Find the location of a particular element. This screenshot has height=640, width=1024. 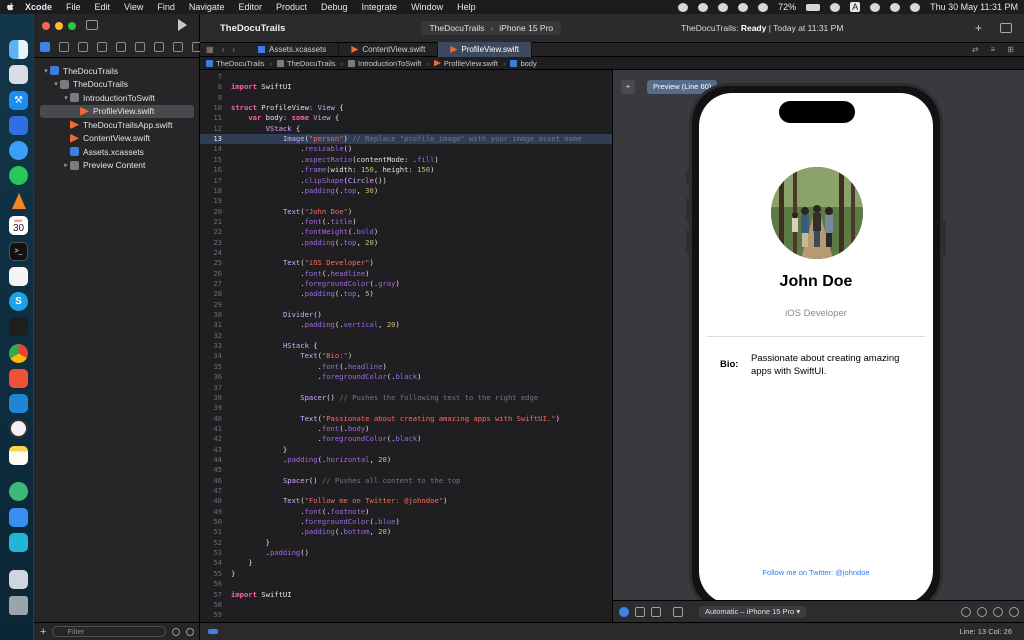

zoom-fit-icon is located at coordinates (1014, 611).